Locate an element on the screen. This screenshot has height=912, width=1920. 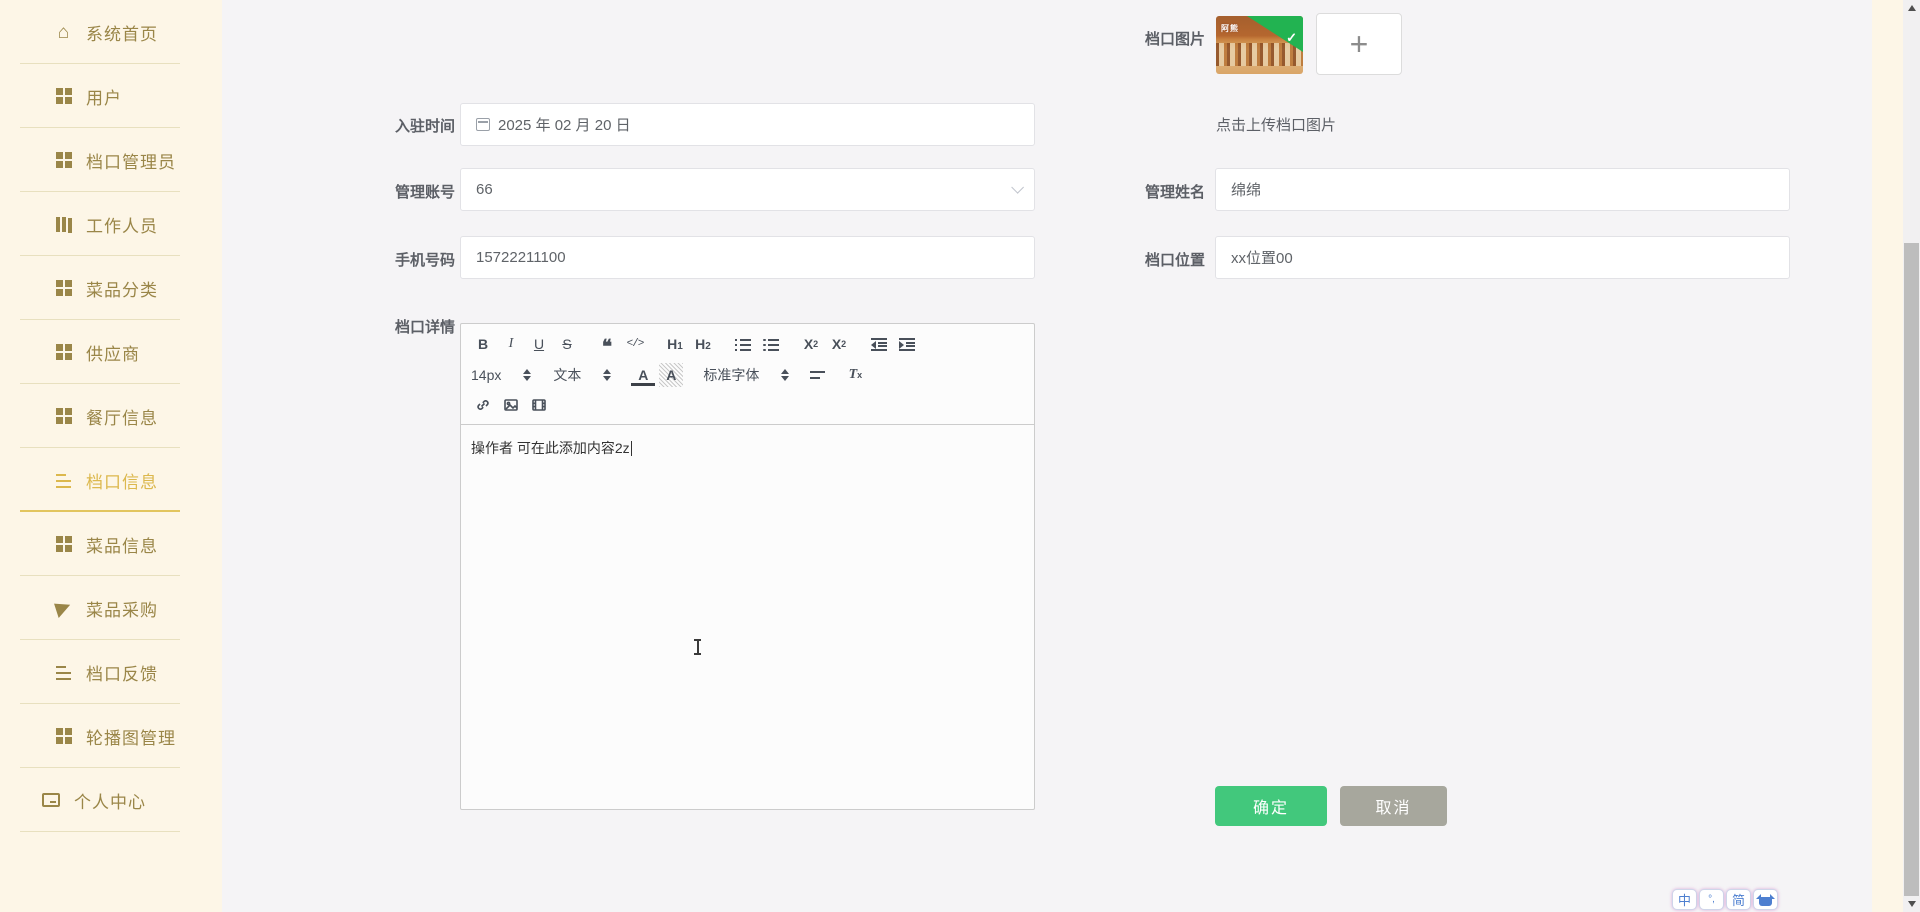
bullet-list-icon is located at coordinates (771, 344).